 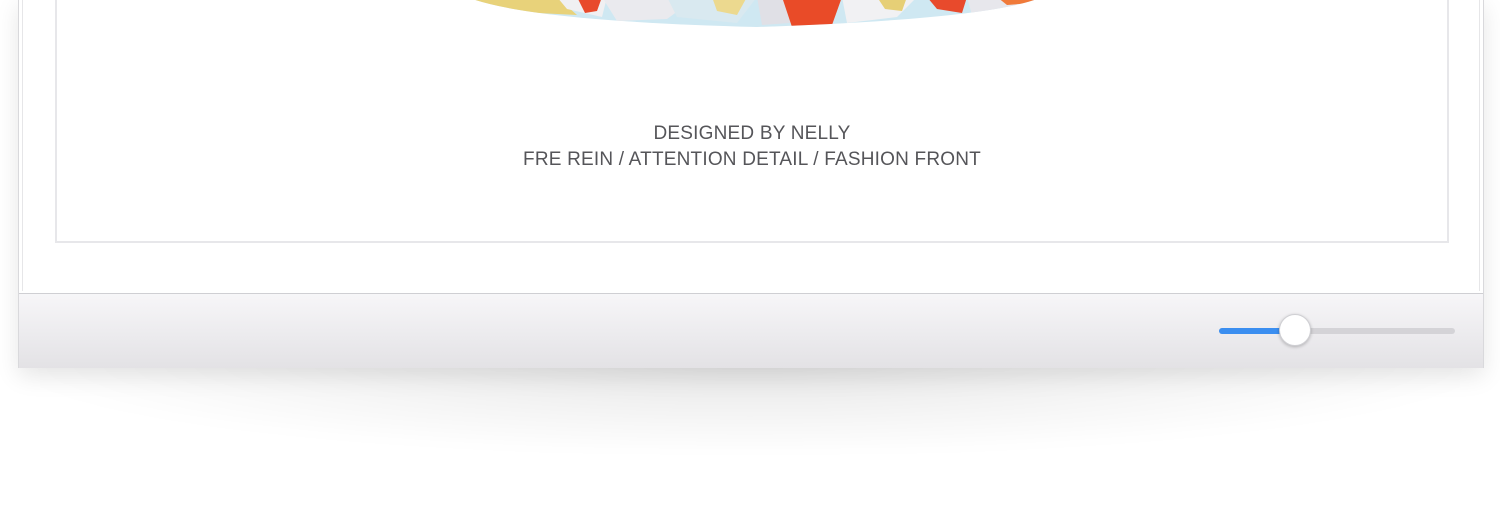 I want to click on artwork-image, so click(x=754, y=13).